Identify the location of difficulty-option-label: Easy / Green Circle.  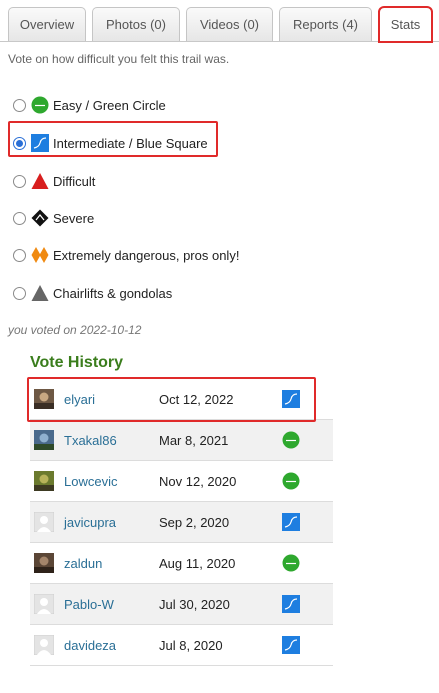
(109, 105).